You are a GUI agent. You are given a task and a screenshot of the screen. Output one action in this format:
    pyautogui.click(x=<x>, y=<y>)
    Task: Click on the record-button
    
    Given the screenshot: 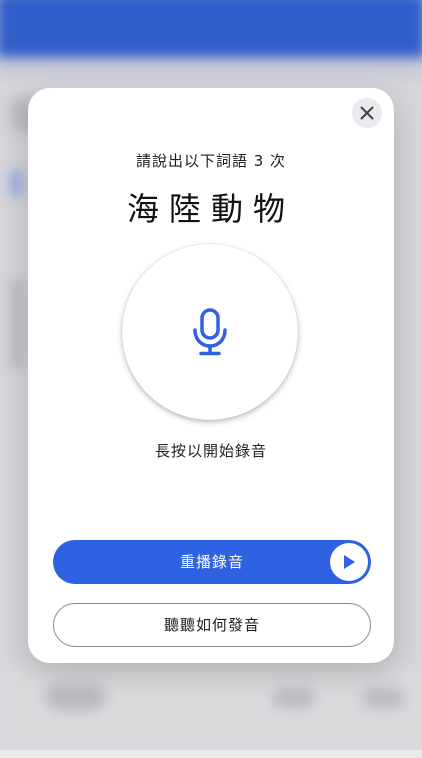 What is the action you would take?
    pyautogui.click(x=210, y=332)
    